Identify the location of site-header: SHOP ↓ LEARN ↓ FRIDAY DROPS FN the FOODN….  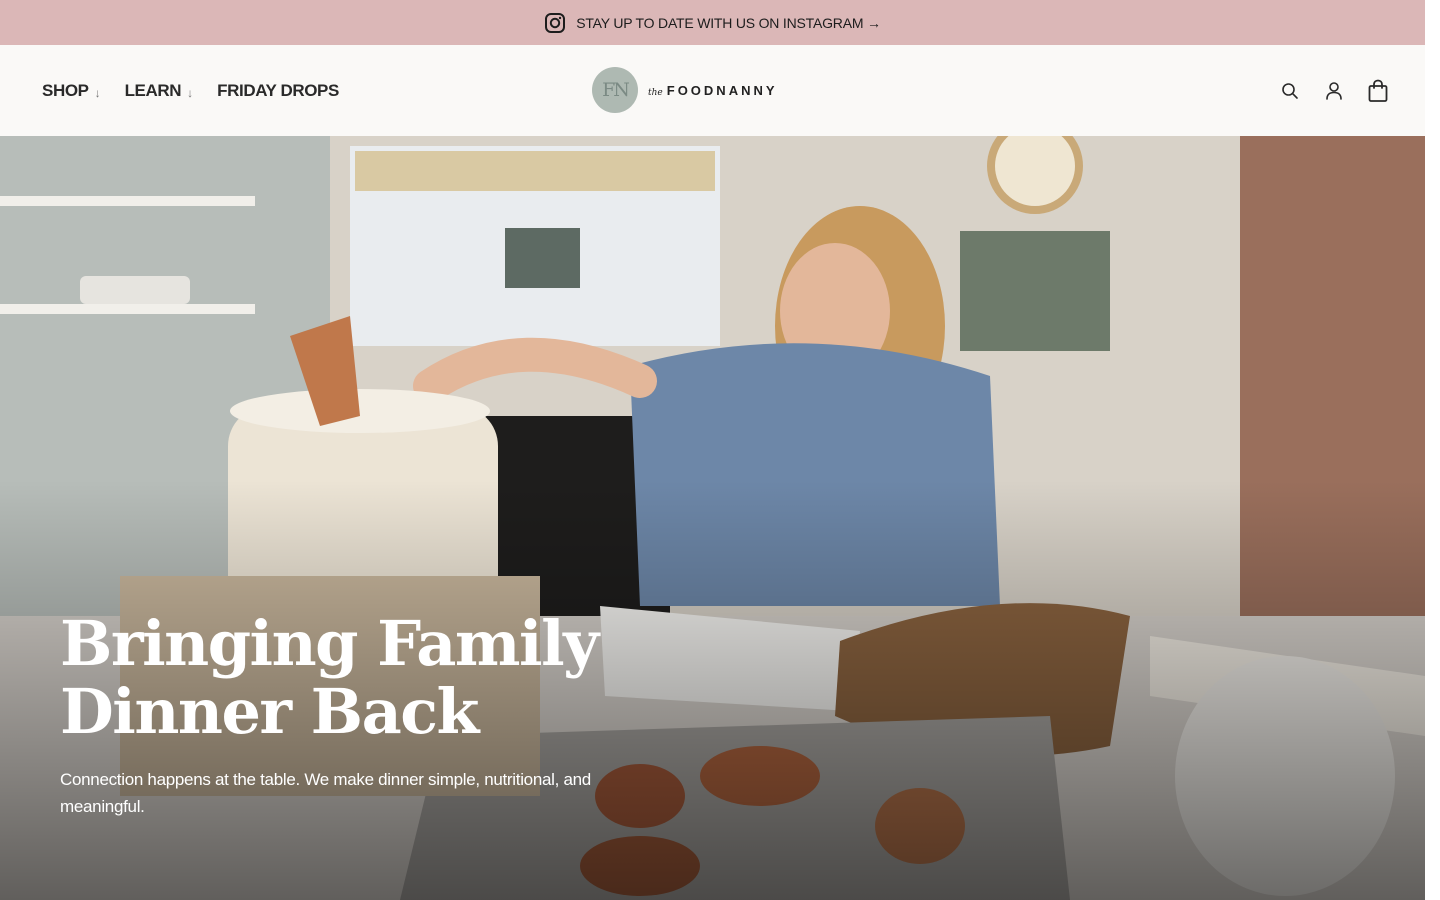
(712, 90).